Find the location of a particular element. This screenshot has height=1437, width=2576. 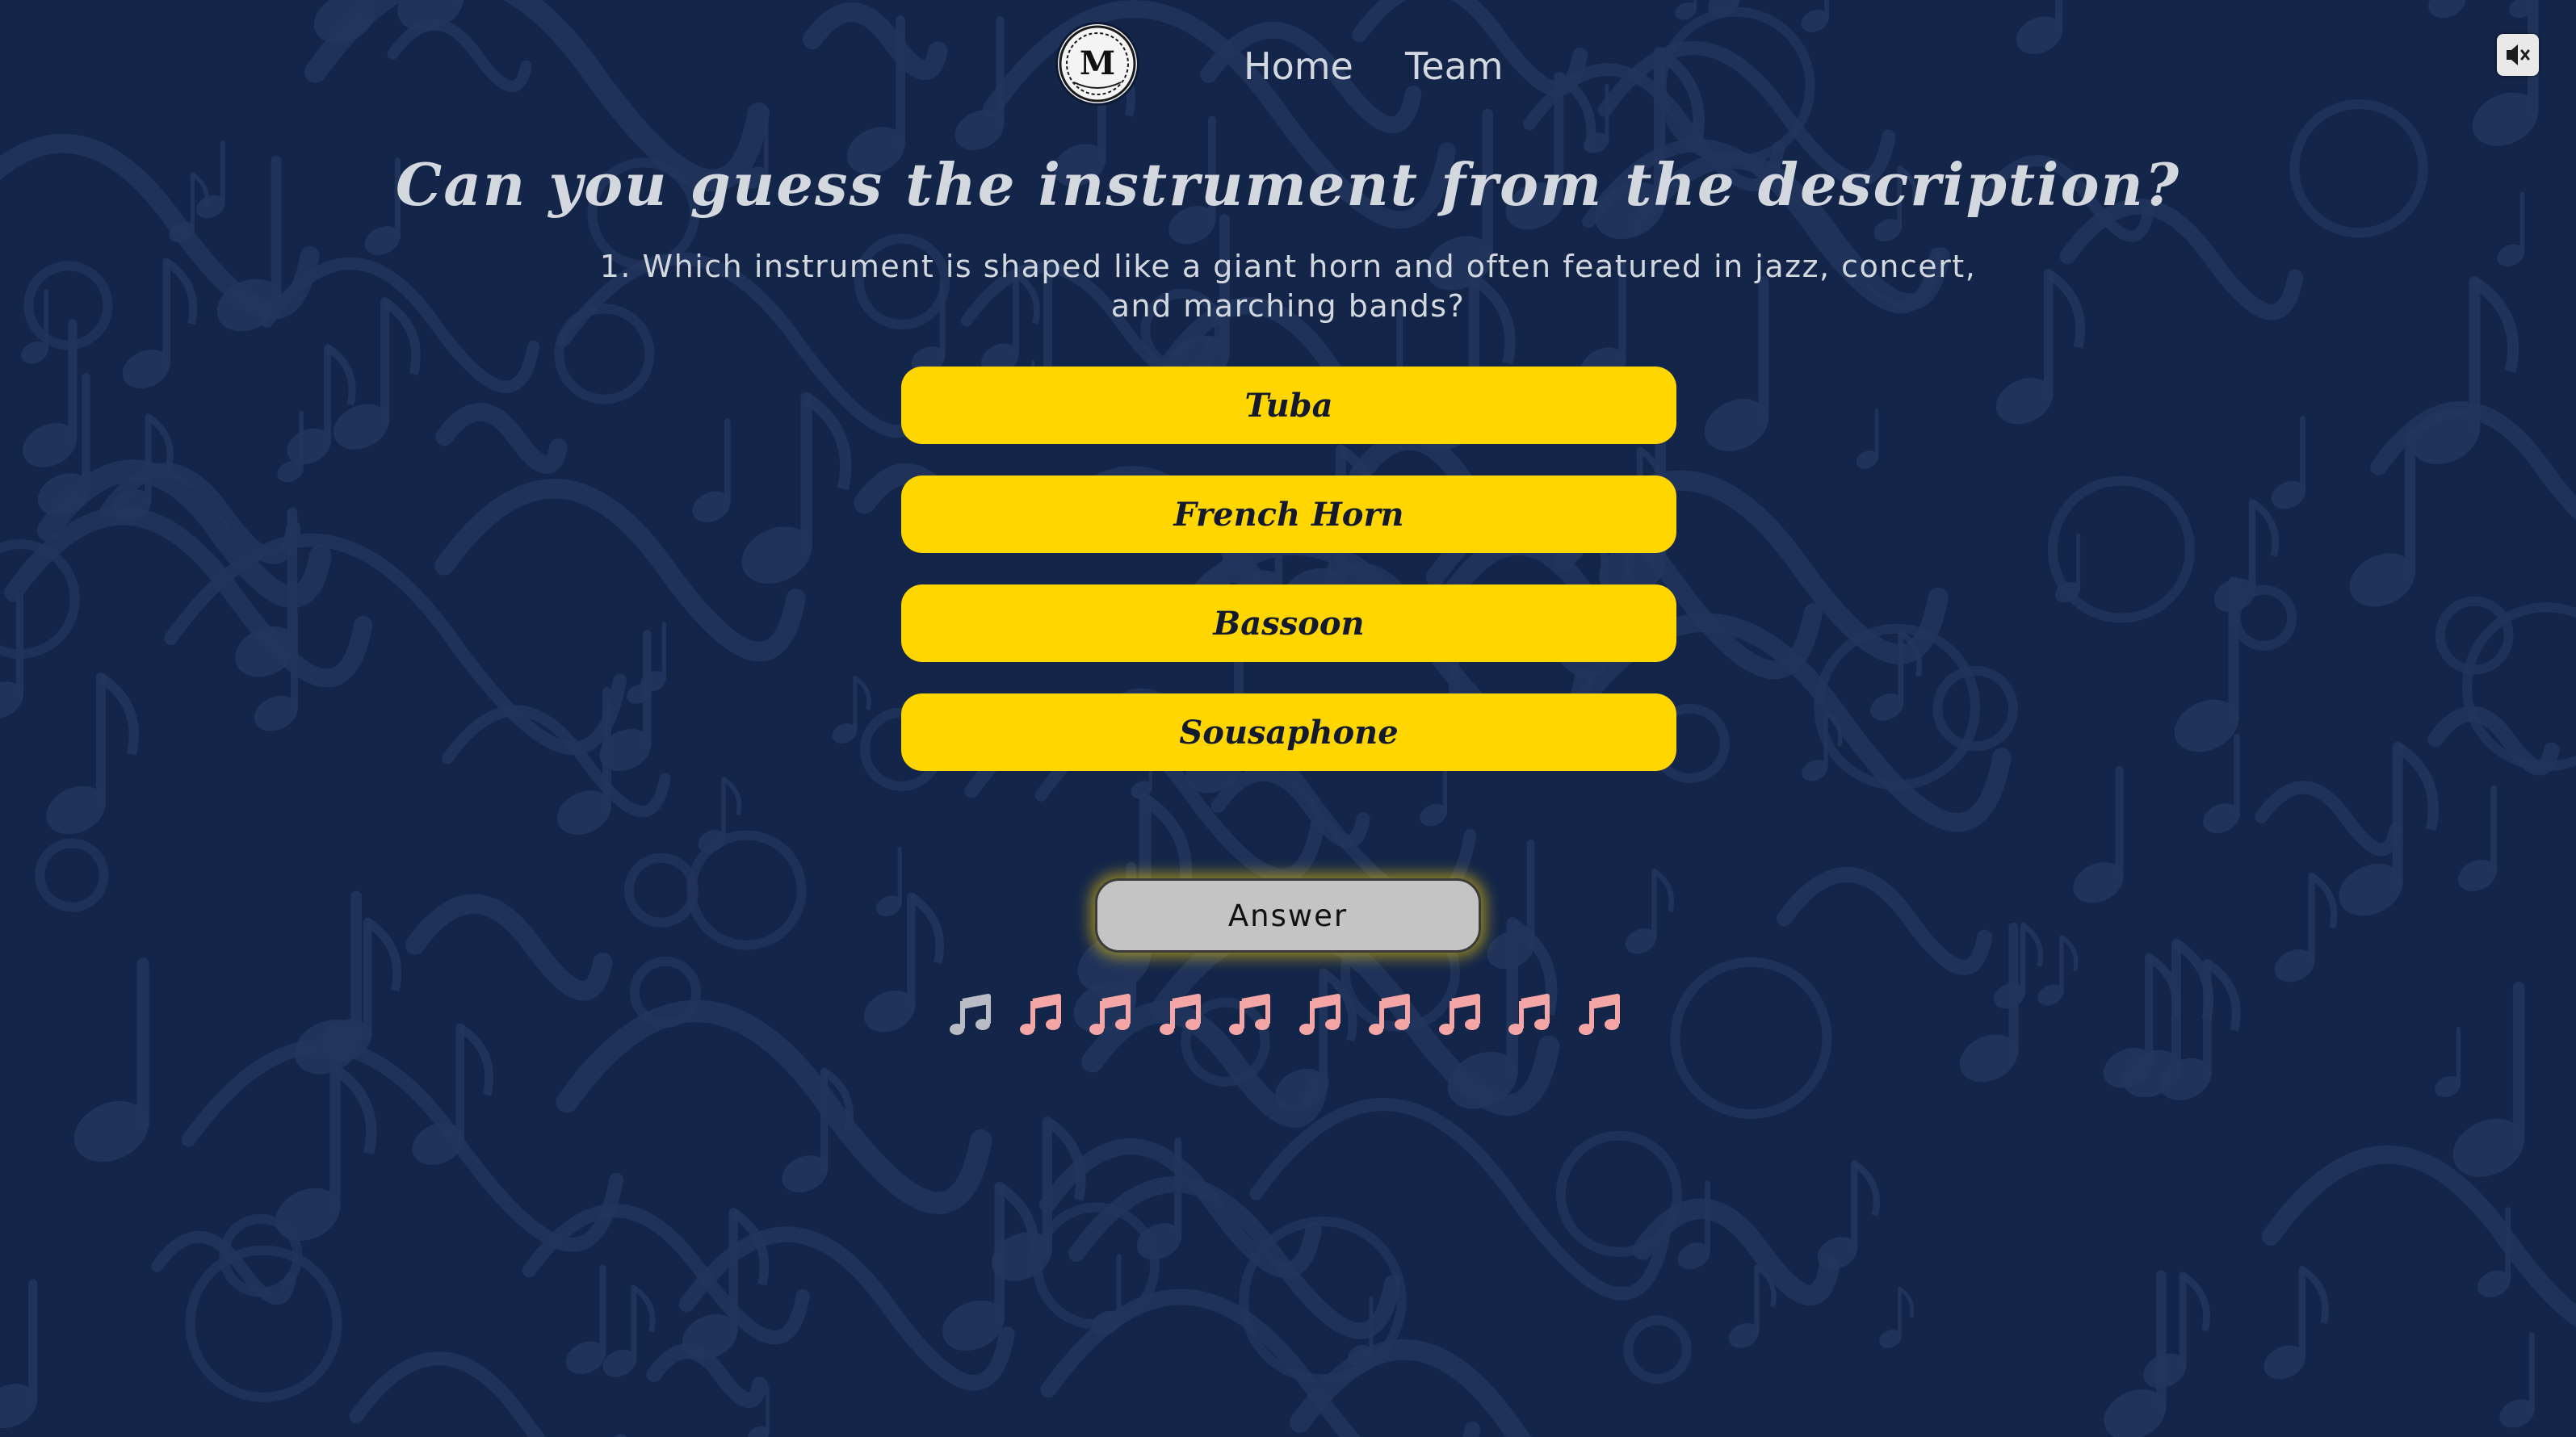

logo-letter: M is located at coordinates (1097, 63).